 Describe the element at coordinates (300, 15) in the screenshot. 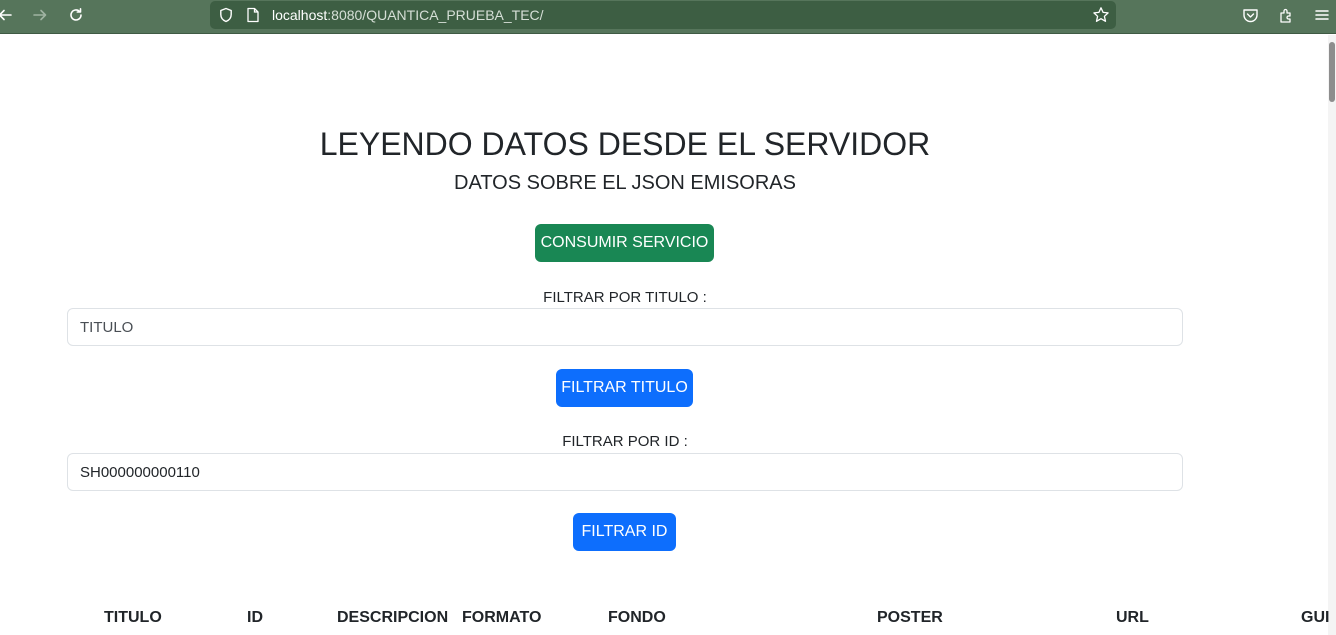

I see `url-host: localhost` at that location.